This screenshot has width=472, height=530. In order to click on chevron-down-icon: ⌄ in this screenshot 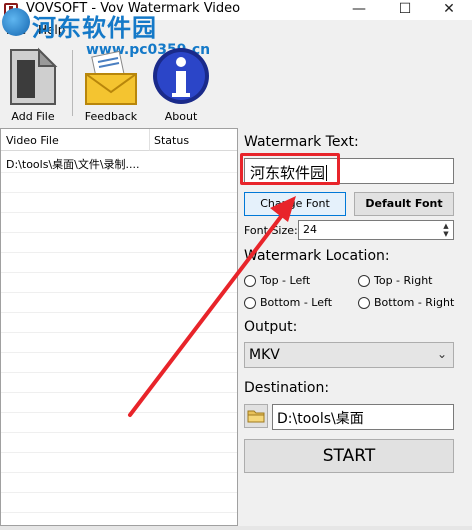, I will do `click(441, 354)`.